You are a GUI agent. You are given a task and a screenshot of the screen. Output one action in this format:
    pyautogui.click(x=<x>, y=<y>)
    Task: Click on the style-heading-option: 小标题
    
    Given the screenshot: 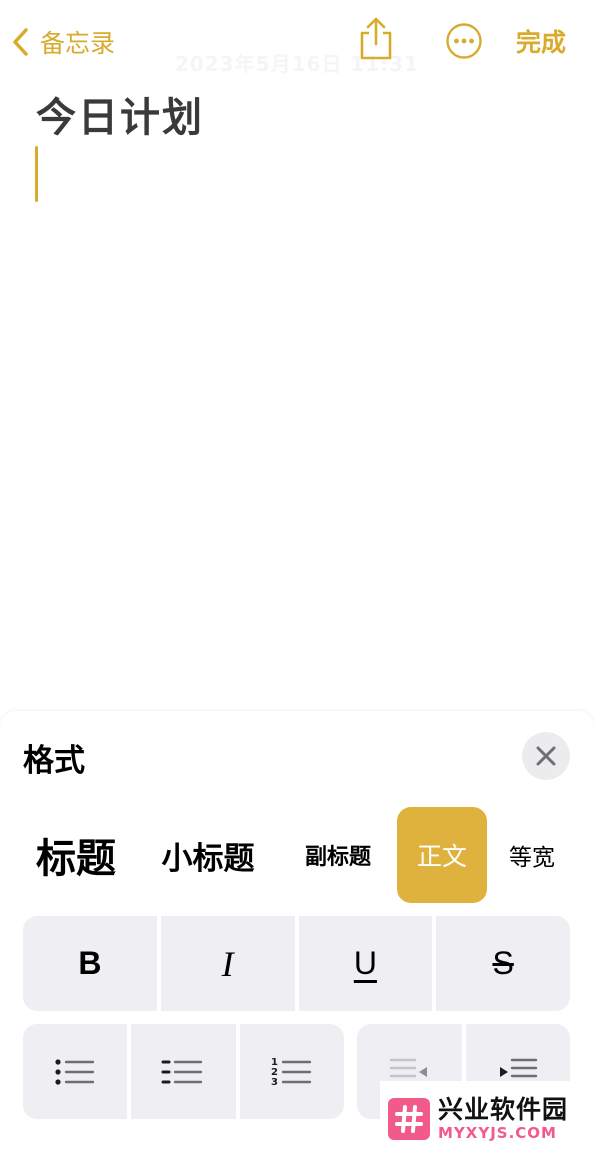 What is the action you would take?
    pyautogui.click(x=208, y=855)
    